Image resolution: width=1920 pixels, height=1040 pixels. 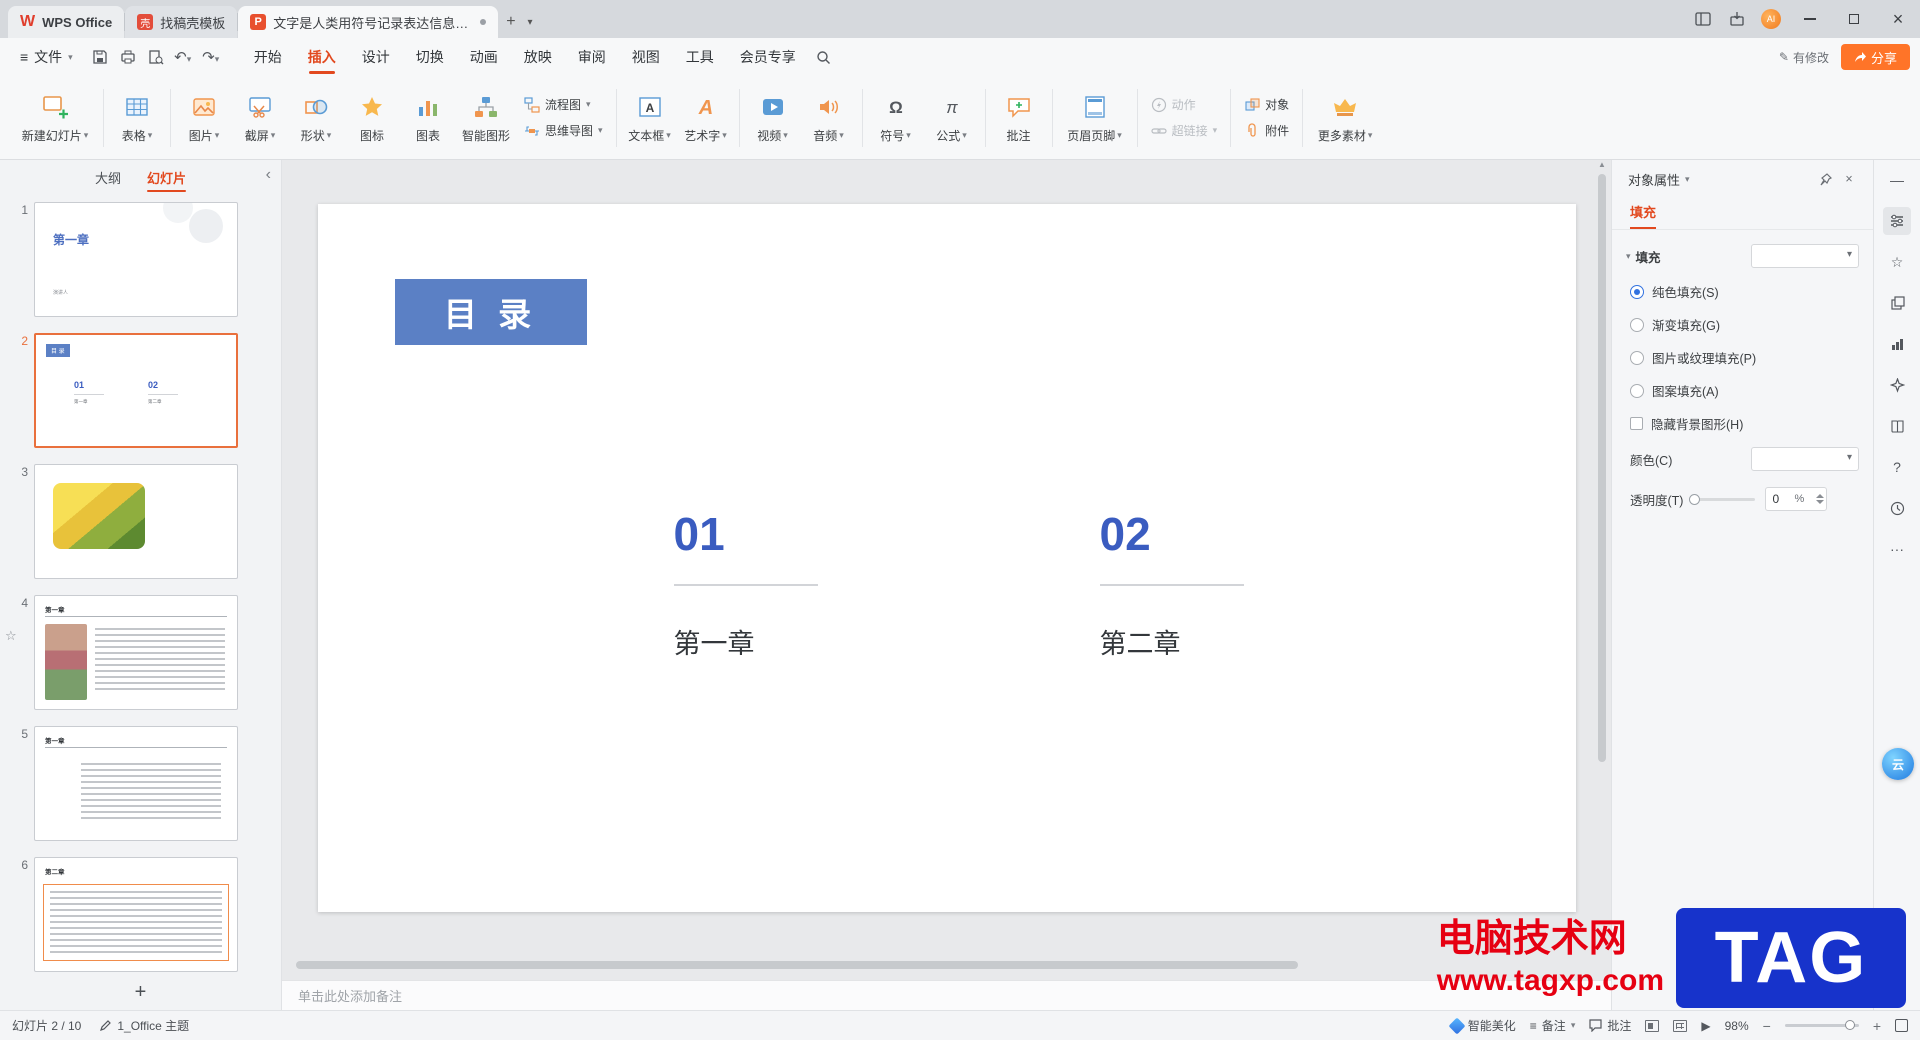 What do you see at coordinates (1095, 118) in the screenshot?
I see `header-footer-button: 页眉页脚 ▾` at bounding box center [1095, 118].